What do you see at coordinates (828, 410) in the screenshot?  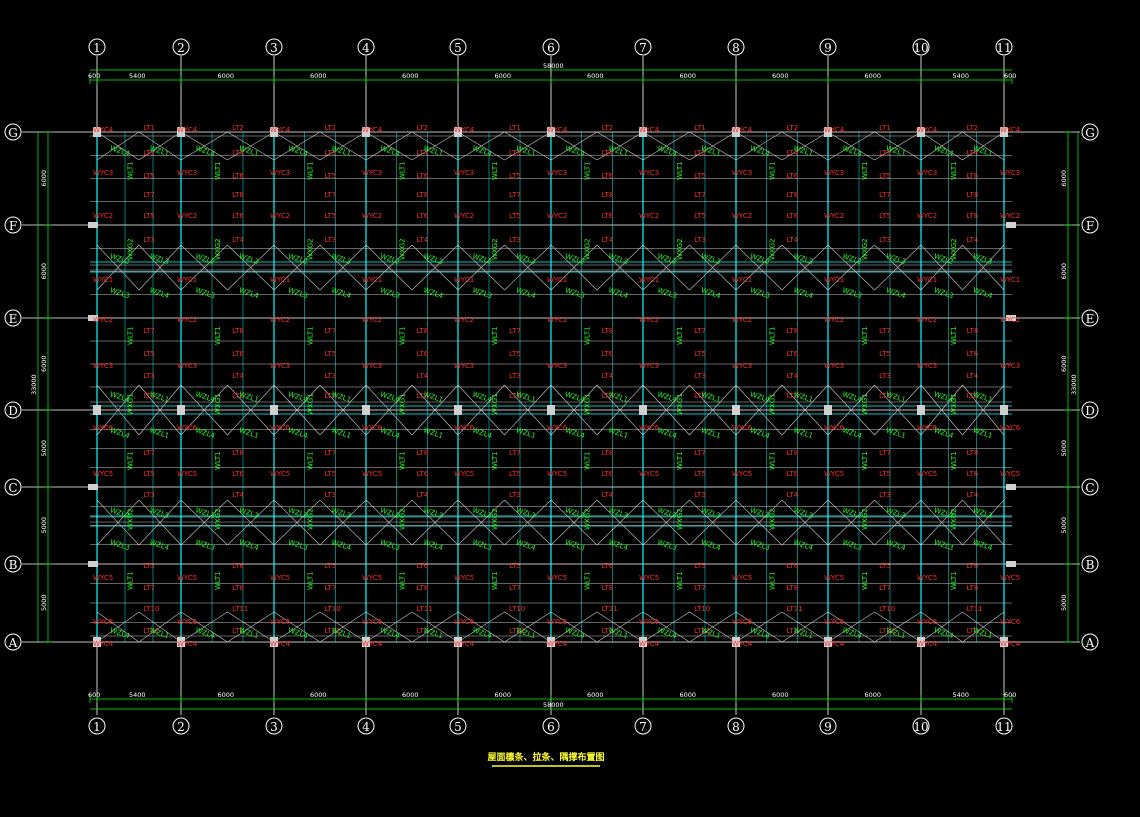 I see `column-base-plate` at bounding box center [828, 410].